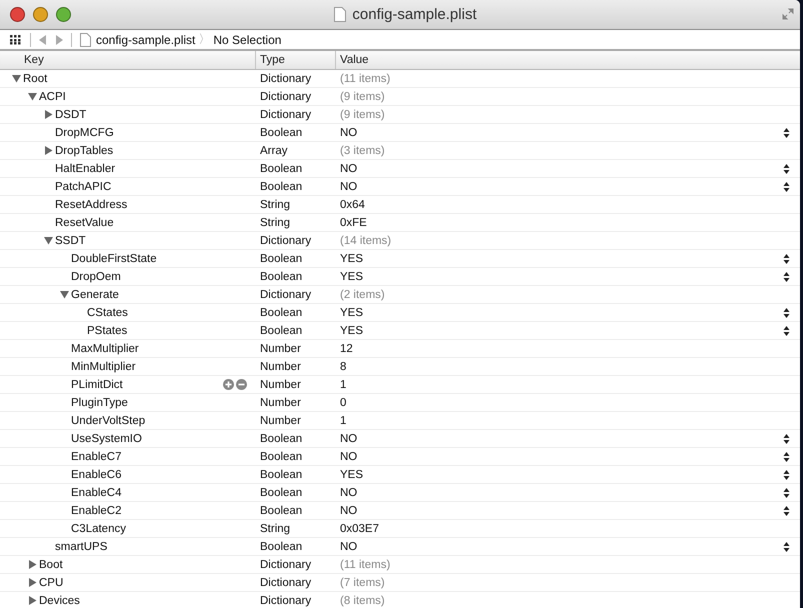 This screenshot has width=803, height=608. I want to click on key-text: EnableC6, so click(96, 474).